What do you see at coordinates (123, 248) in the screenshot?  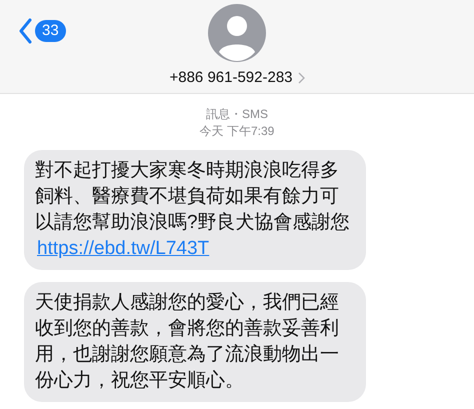 I see `message-link: https://ebd.tw/L743T` at bounding box center [123, 248].